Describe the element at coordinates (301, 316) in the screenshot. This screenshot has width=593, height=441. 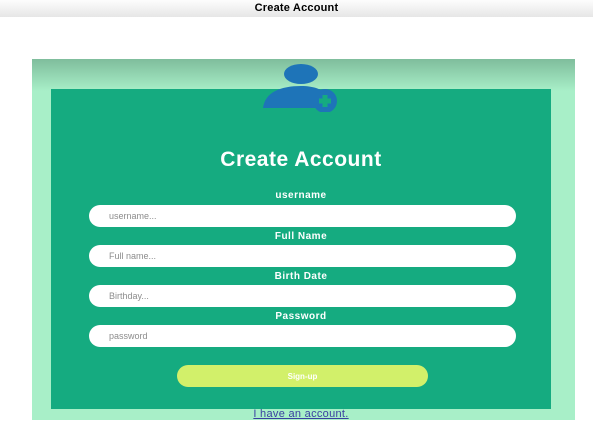
I see `password-label: Password` at that location.